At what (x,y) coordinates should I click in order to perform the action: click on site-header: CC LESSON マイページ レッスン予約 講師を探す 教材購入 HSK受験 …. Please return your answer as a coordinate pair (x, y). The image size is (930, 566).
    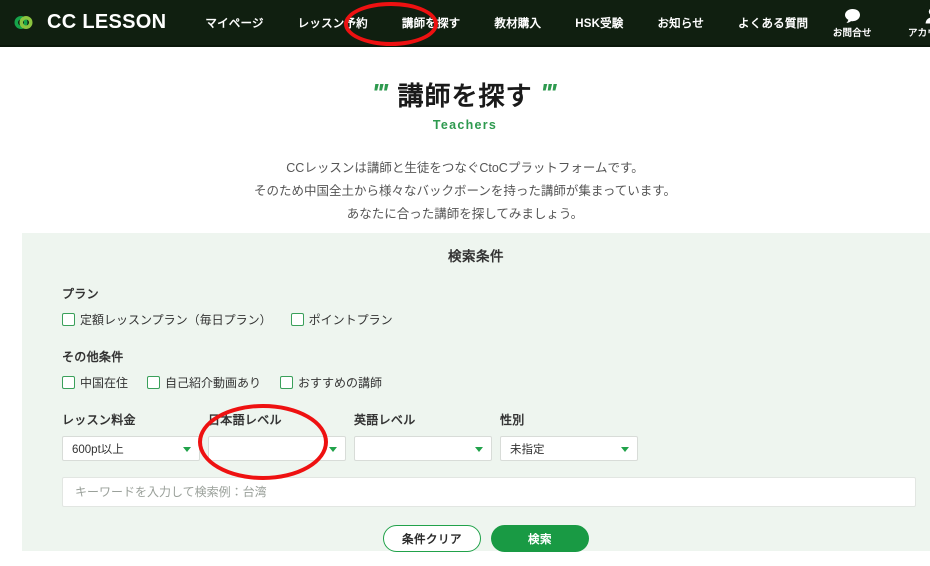
    Looking at the image, I should click on (465, 23).